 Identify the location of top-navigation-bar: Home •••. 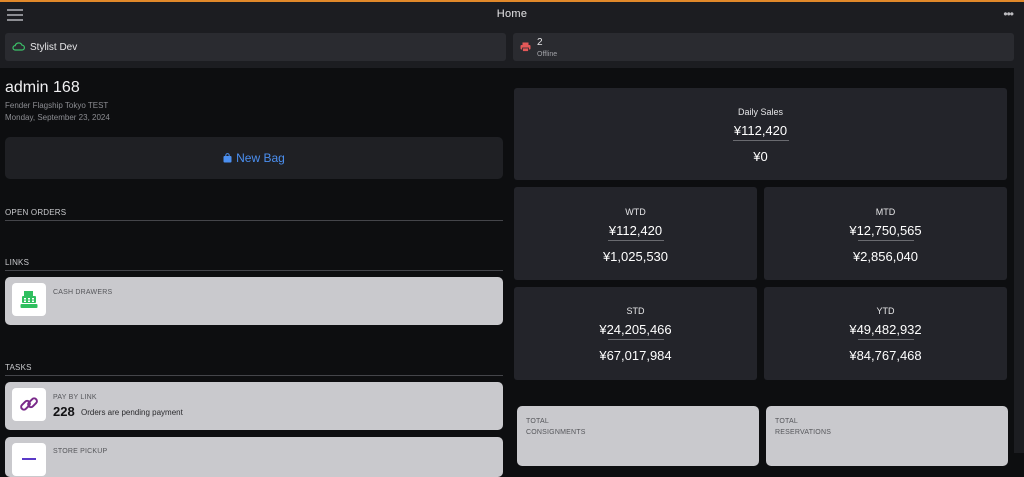
(512, 15).